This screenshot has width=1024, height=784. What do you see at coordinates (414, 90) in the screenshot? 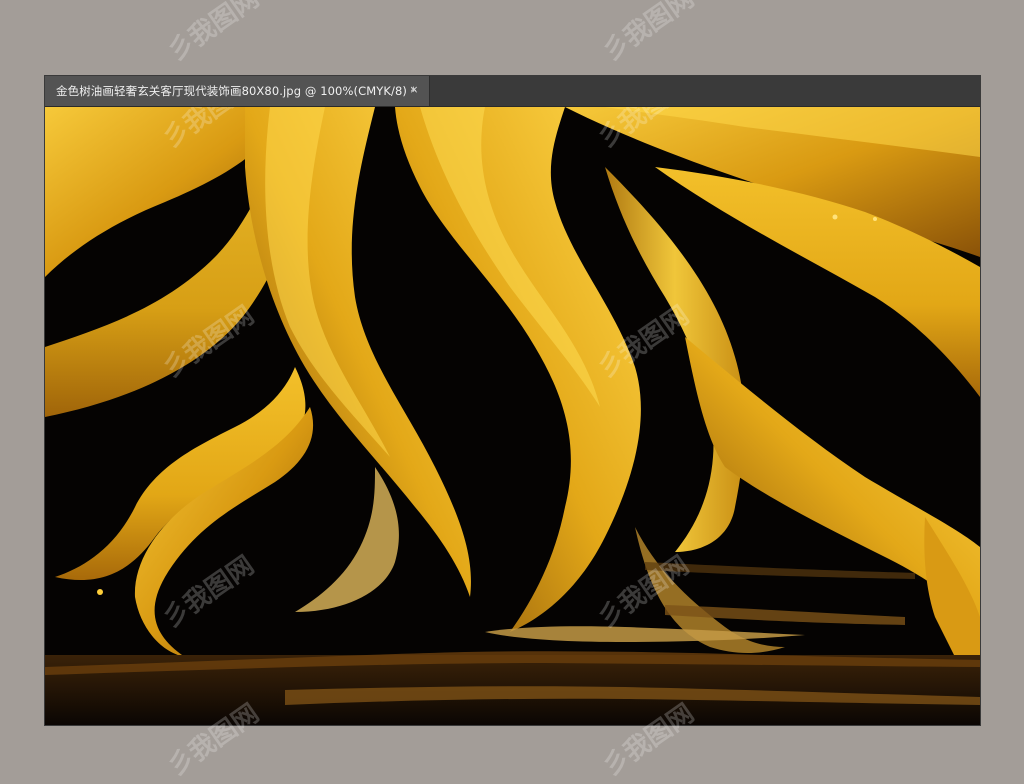
I see `close-icon: ×` at bounding box center [414, 90].